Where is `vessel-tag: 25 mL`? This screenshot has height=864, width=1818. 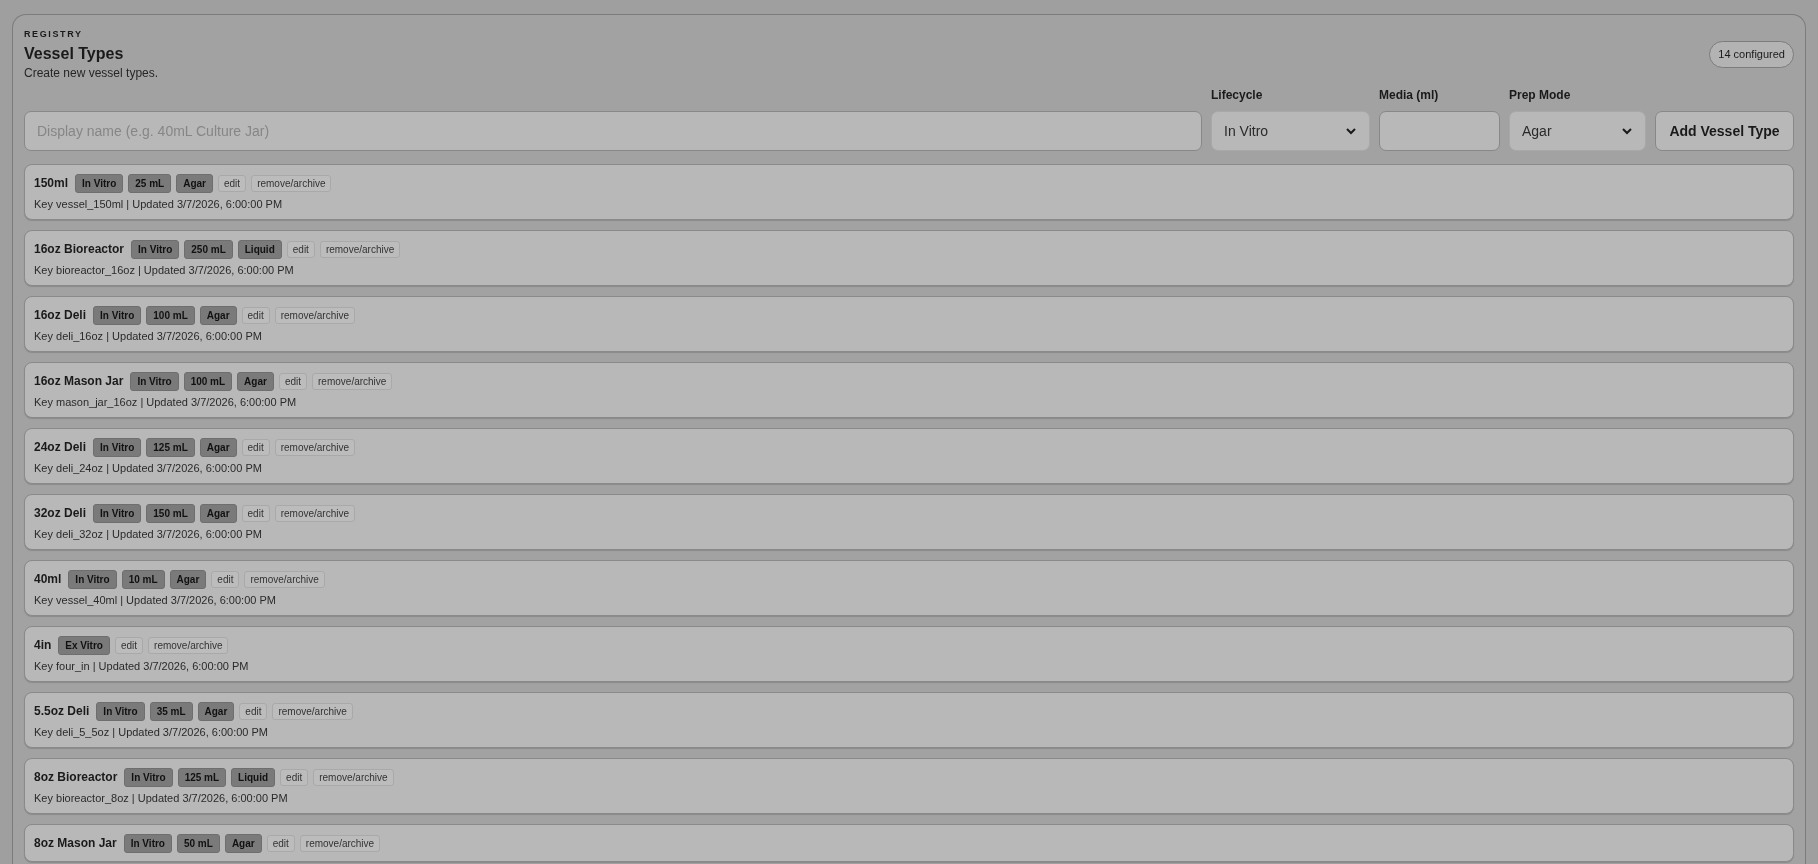
vessel-tag: 25 mL is located at coordinates (150, 183).